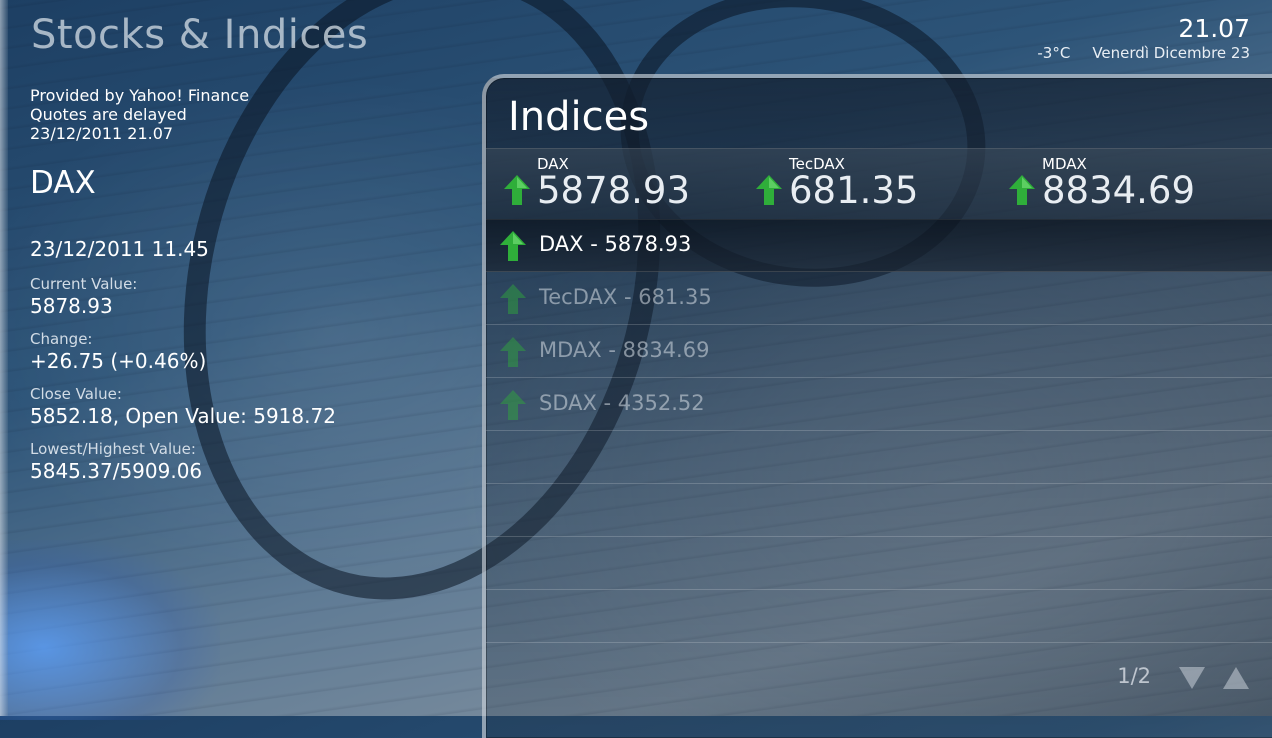 This screenshot has height=738, width=1272. I want to click on list-item-sdax: SDAX - 4352.52, so click(879, 404).